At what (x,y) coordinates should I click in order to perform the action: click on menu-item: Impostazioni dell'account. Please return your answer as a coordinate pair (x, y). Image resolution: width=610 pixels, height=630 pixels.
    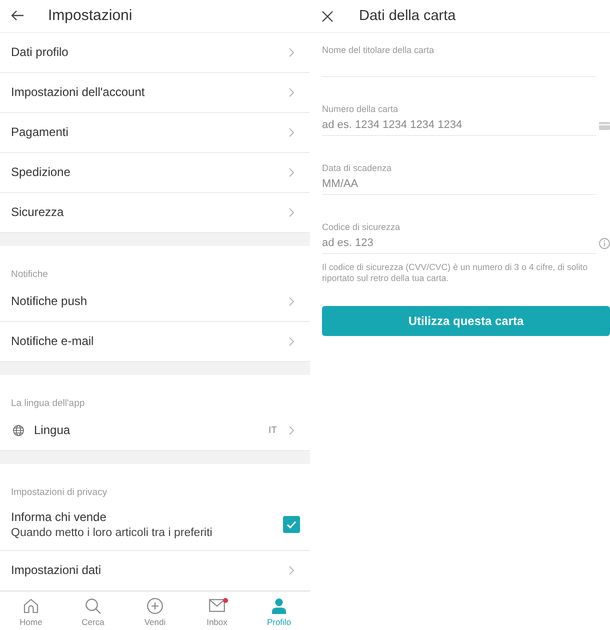
    Looking at the image, I should click on (155, 92).